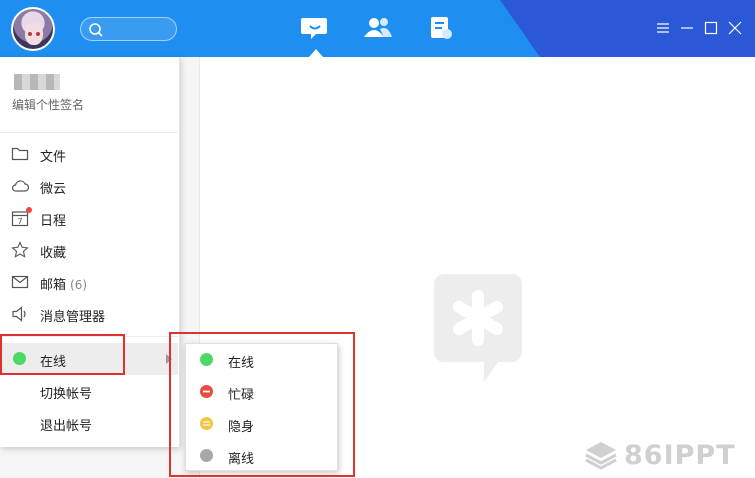 The image size is (755, 478). I want to click on menu-item-mail: 邮箱 (6), so click(89, 282).